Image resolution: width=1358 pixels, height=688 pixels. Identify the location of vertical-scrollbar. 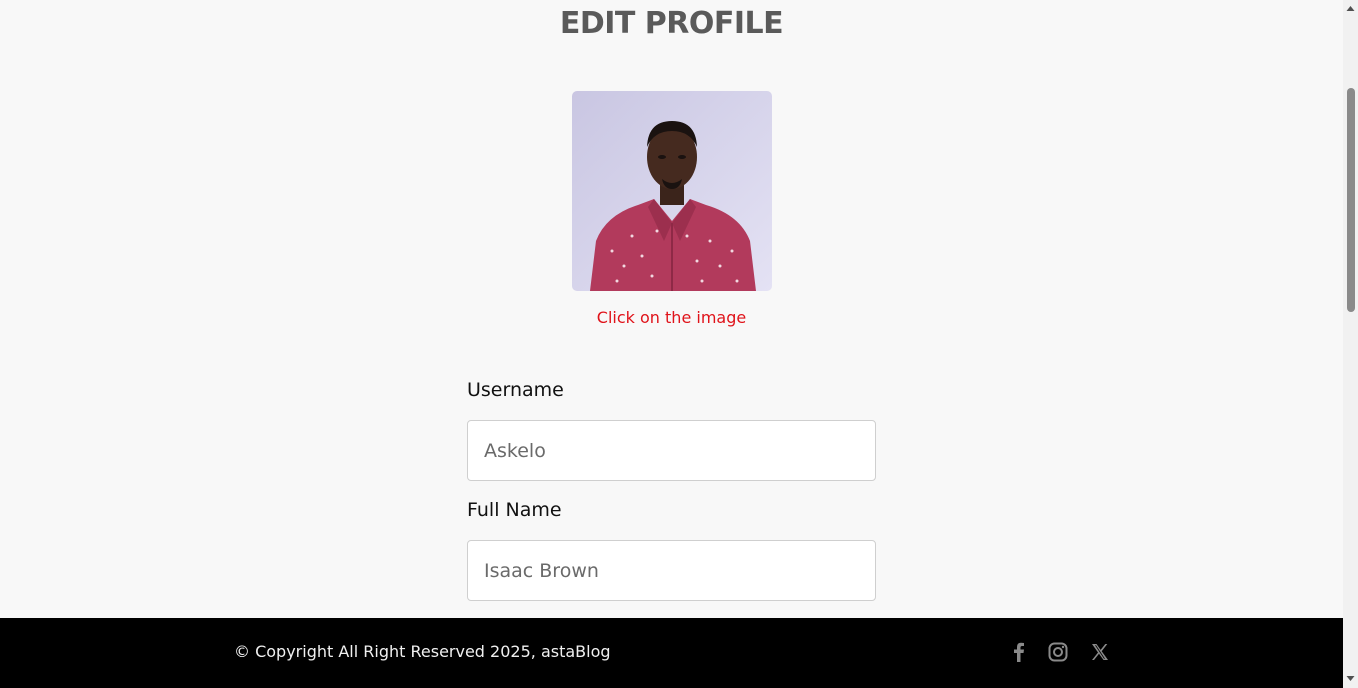
(1350, 344).